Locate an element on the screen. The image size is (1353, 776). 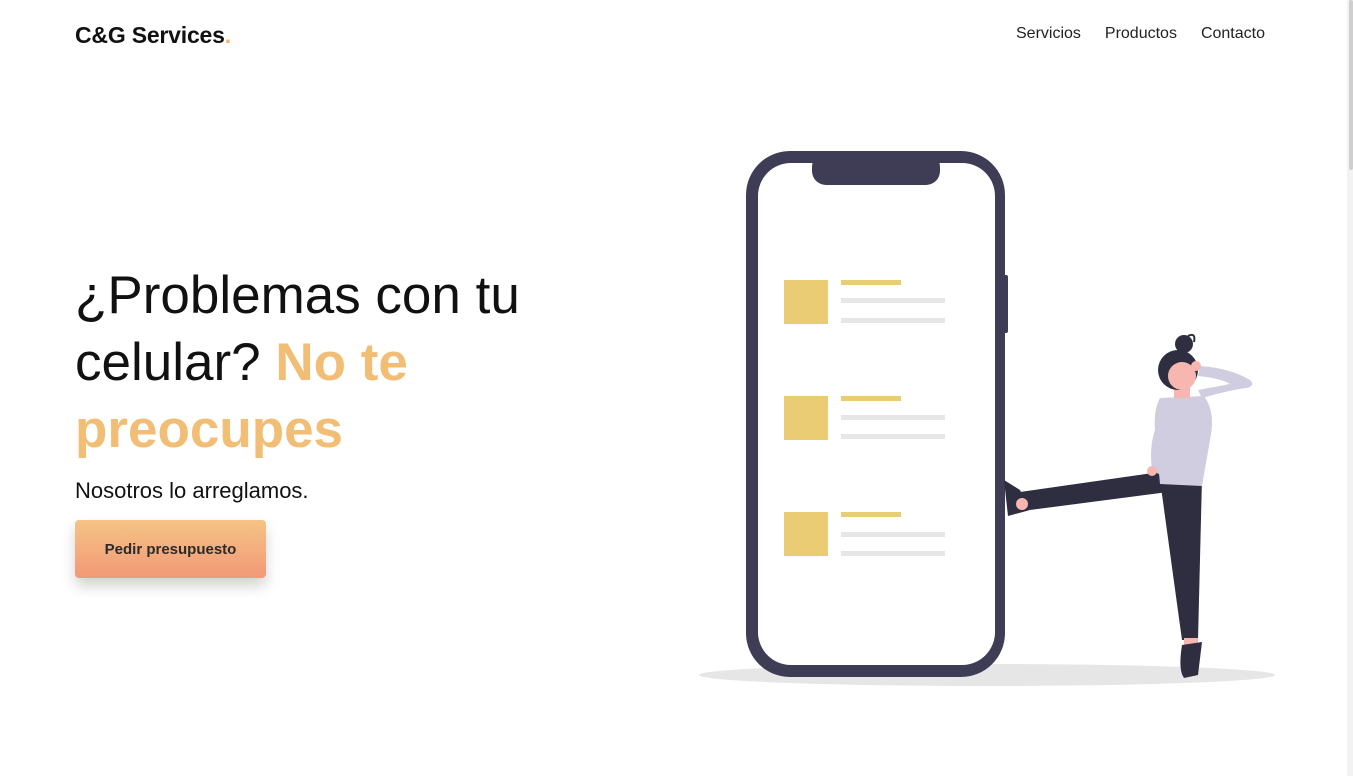
logo-text: C&G Services is located at coordinates (150, 35).